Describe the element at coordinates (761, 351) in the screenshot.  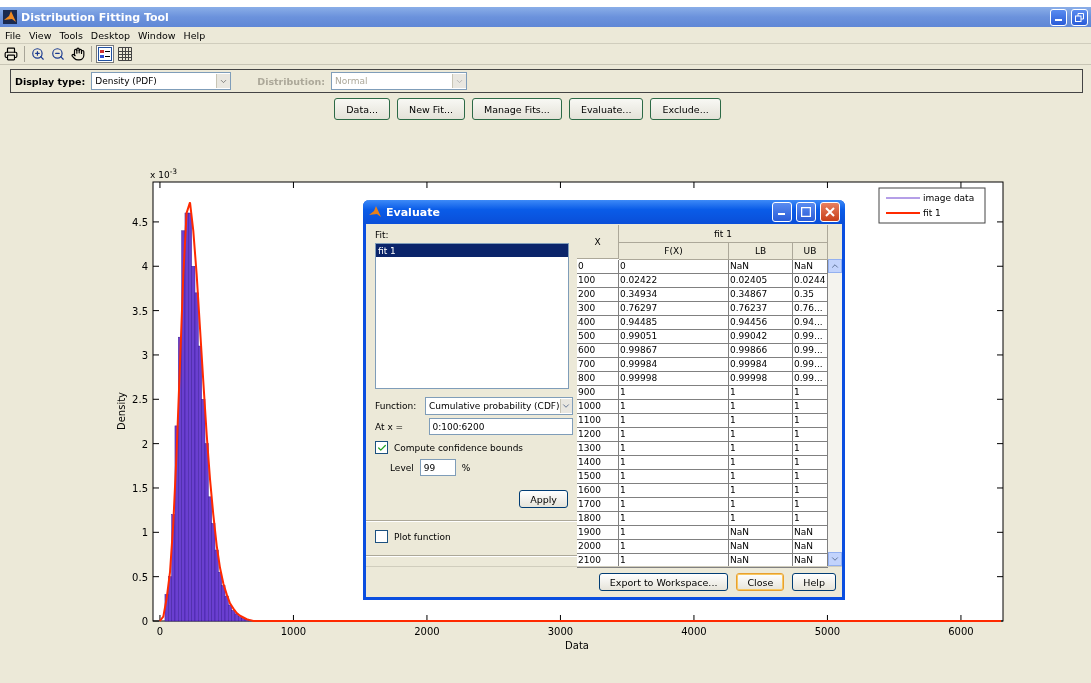
I see `table-cell: 0.99866` at that location.